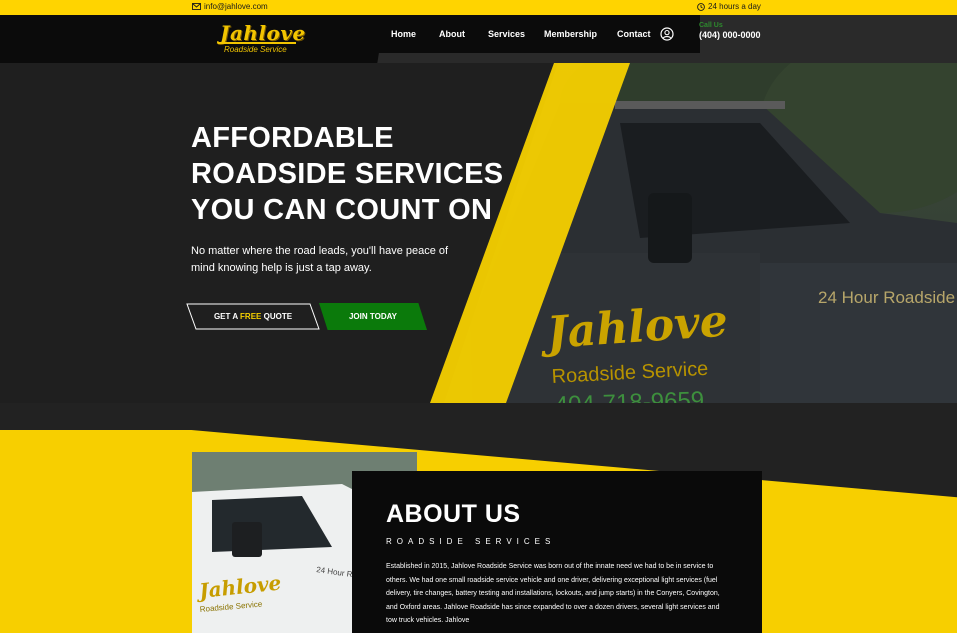 This screenshot has width=957, height=633. What do you see at coordinates (734, 6) in the screenshot?
I see `hours-text: 24 hours a day` at bounding box center [734, 6].